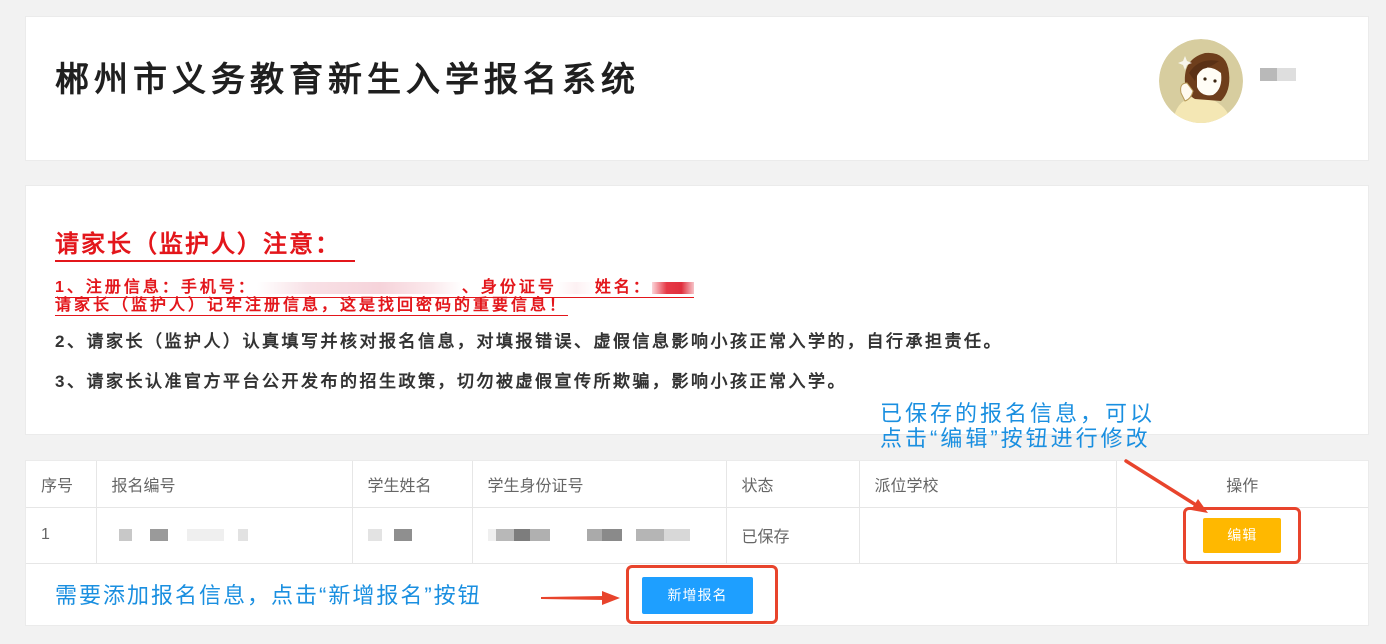 This screenshot has height=644, width=1386. What do you see at coordinates (697, 595) in the screenshot?
I see `add-registration-button: 新增报名` at bounding box center [697, 595].